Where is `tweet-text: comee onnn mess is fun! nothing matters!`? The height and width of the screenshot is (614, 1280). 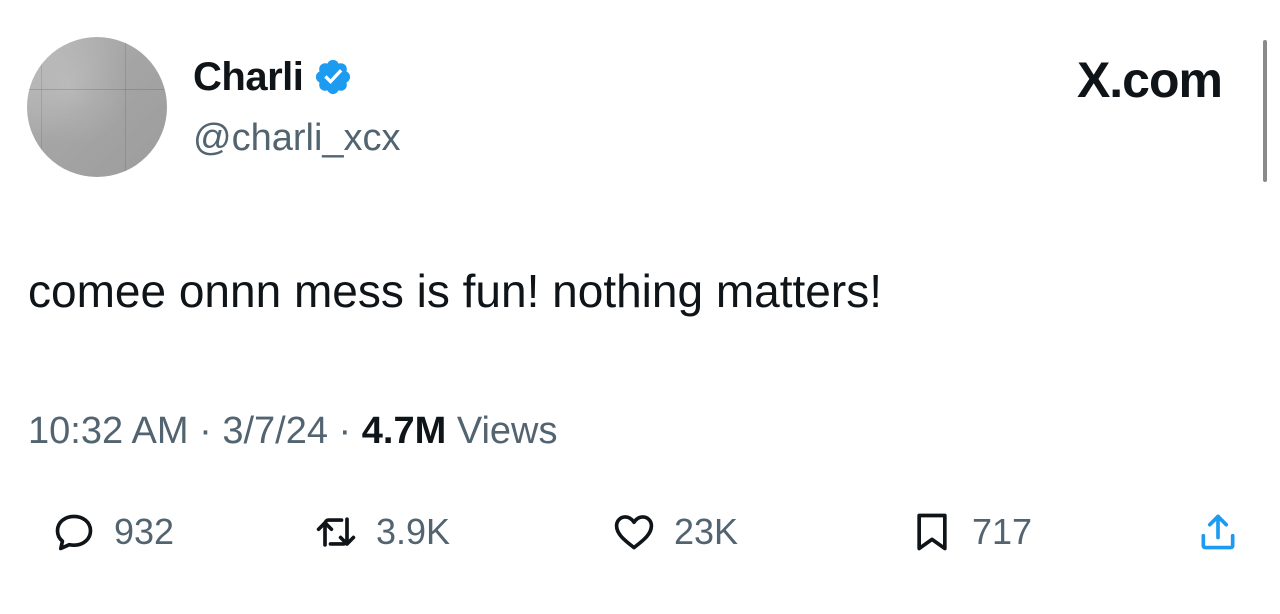 tweet-text: comee onnn mess is fun! nothing matters! is located at coordinates (455, 291).